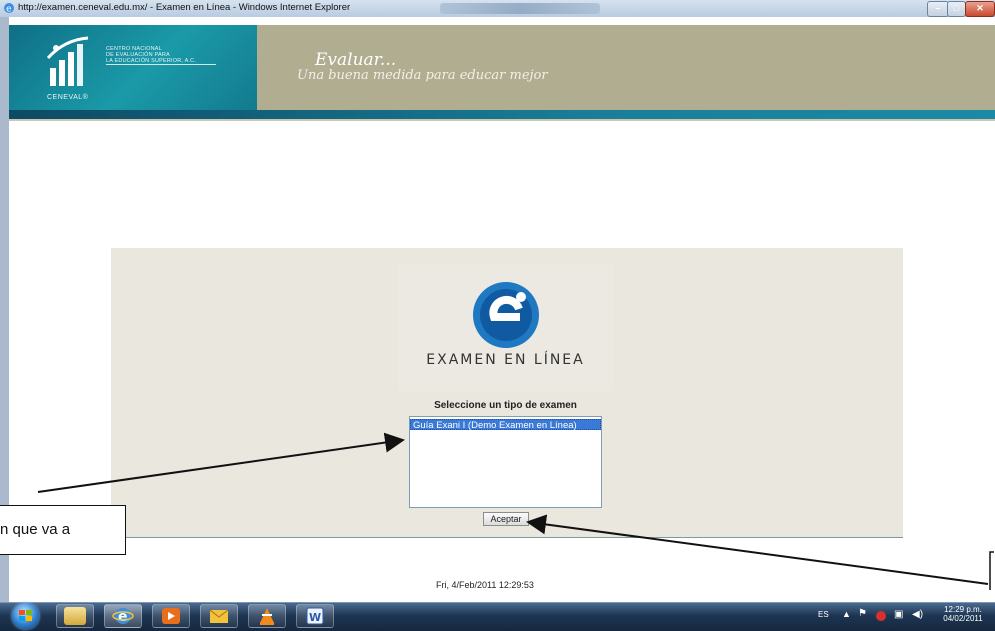 This screenshot has height=631, width=995. What do you see at coordinates (862, 613) in the screenshot?
I see `action-center-flag-icon: ⚑` at bounding box center [862, 613].